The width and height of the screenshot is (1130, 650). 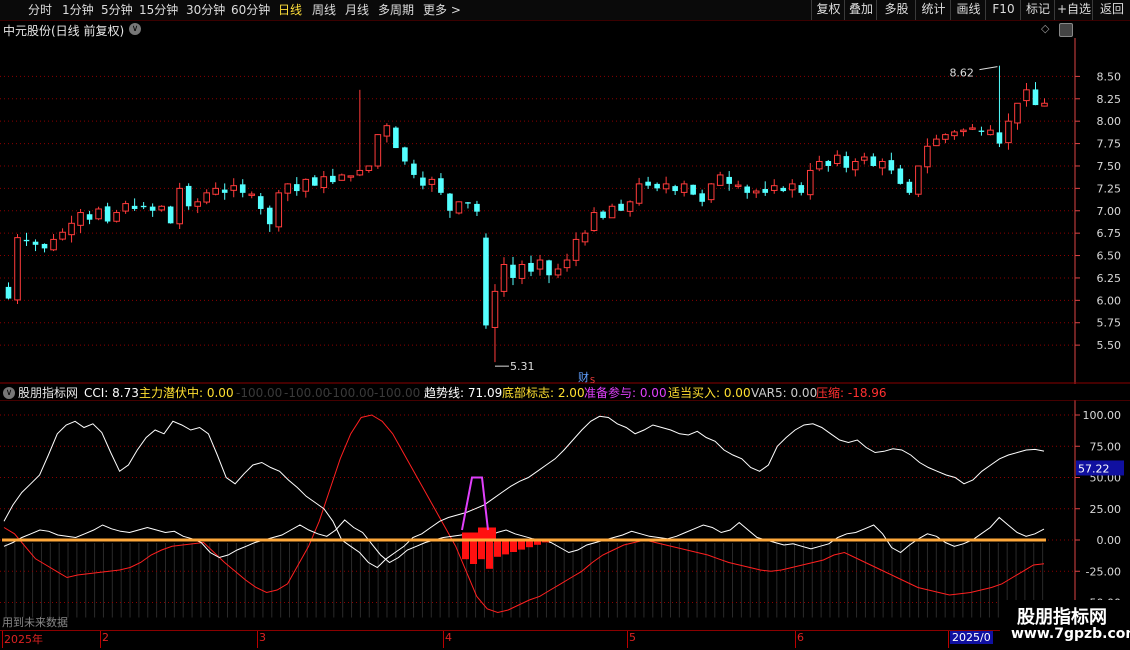 What do you see at coordinates (632, 637) in the screenshot?
I see `date-label: 5` at bounding box center [632, 637].